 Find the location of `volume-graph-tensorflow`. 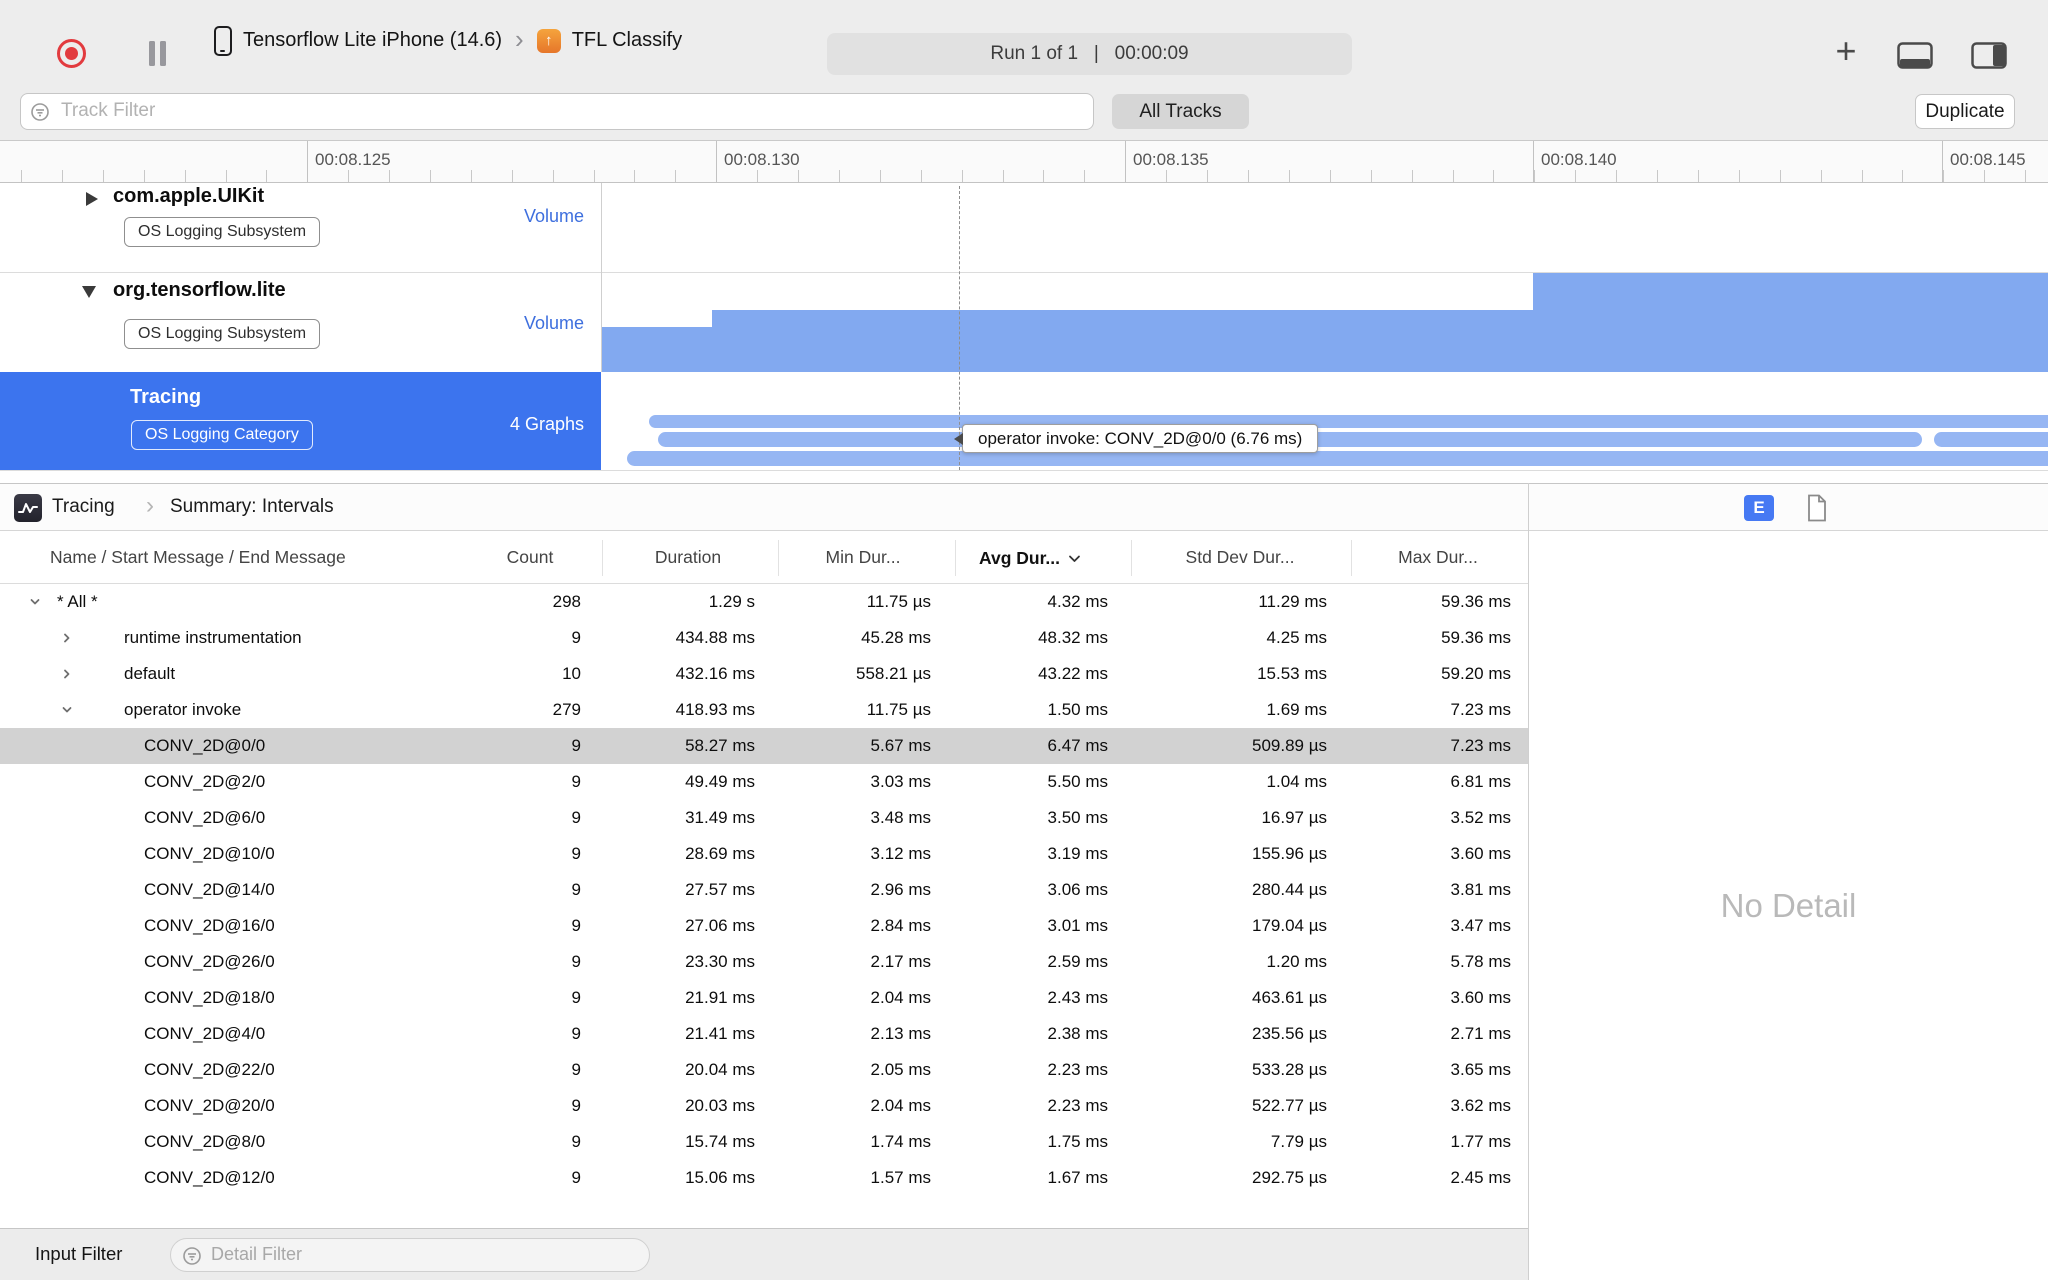

volume-graph-tensorflow is located at coordinates (1324, 322).